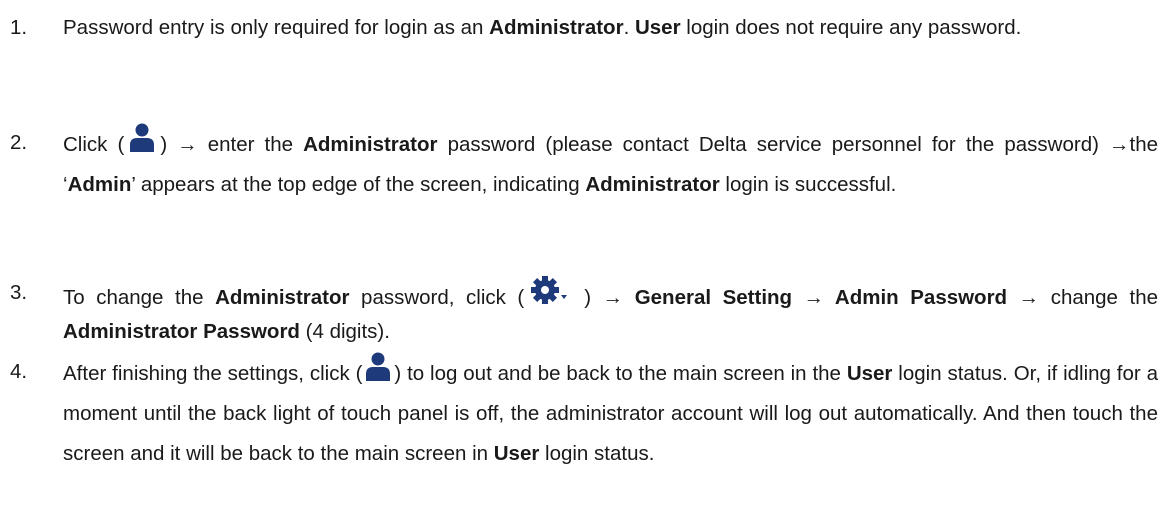 This screenshot has width=1168, height=520. Describe the element at coordinates (609, 297) in the screenshot. I see `text-run: ) →` at that location.